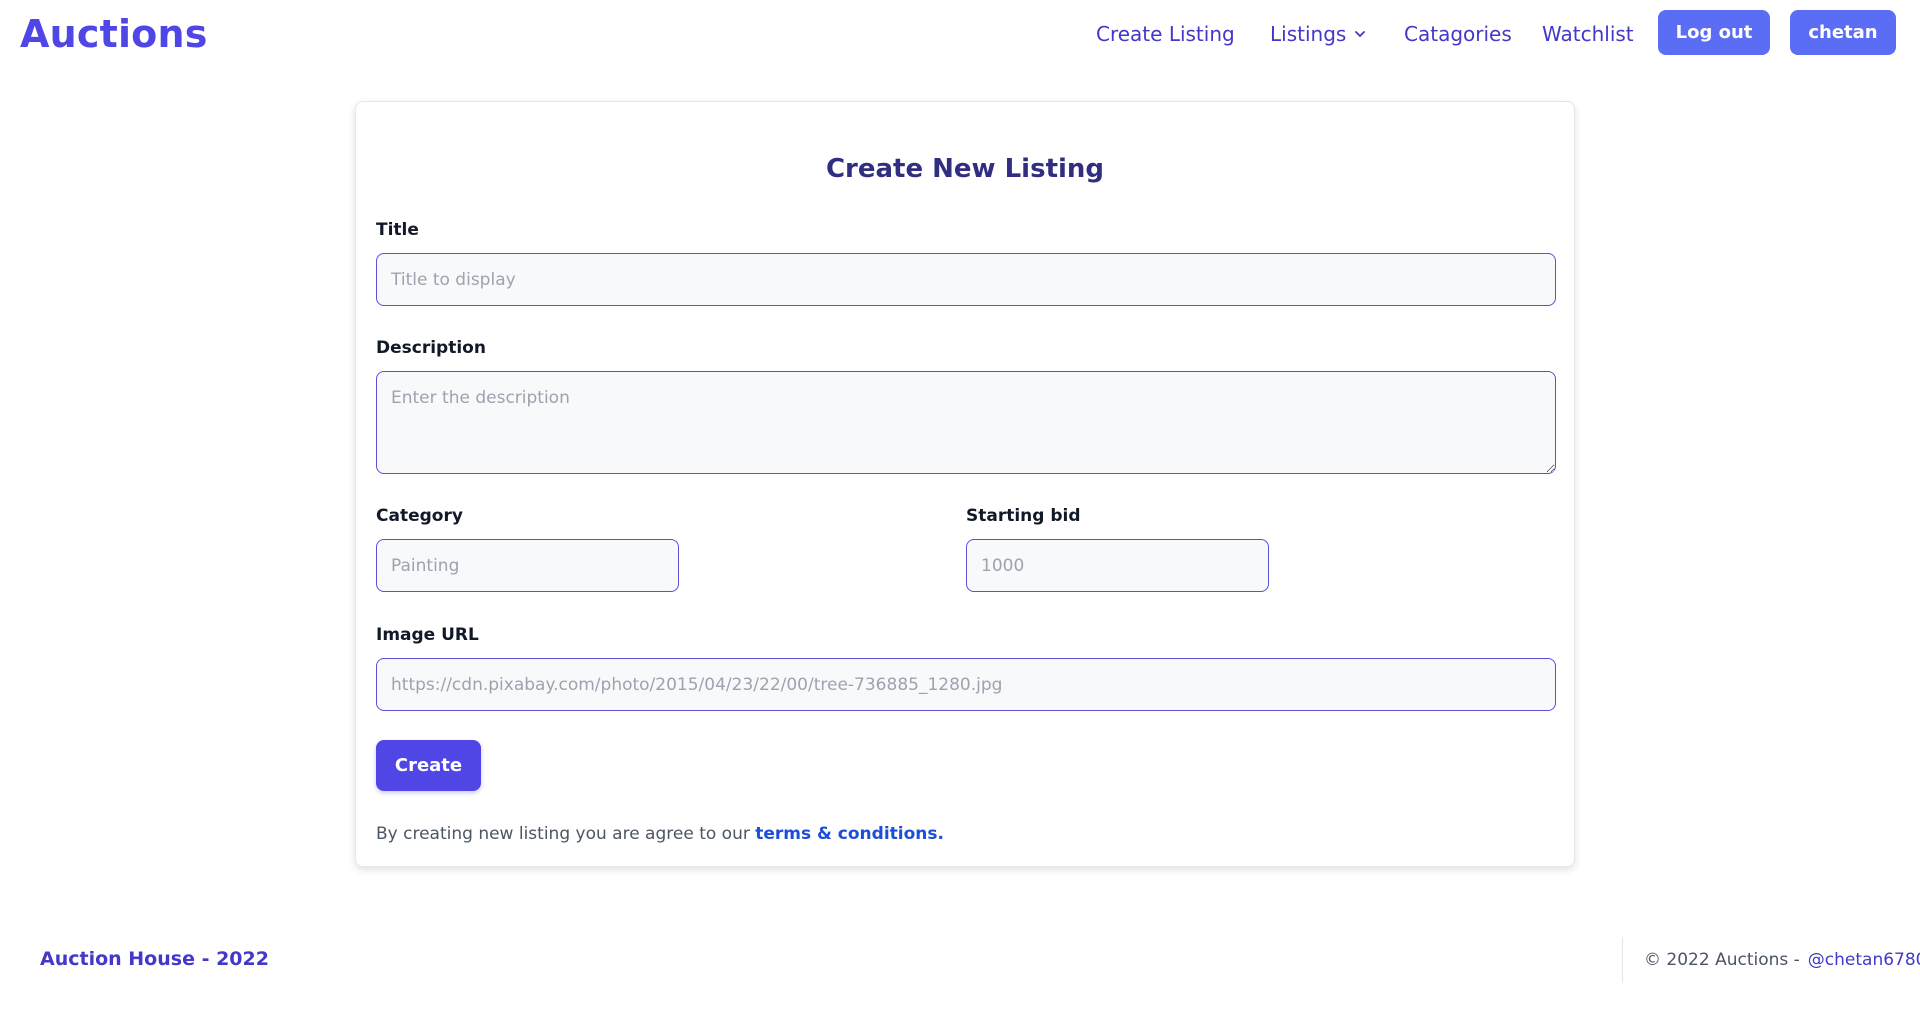 This screenshot has height=1012, width=1920. I want to click on title-input, so click(966, 279).